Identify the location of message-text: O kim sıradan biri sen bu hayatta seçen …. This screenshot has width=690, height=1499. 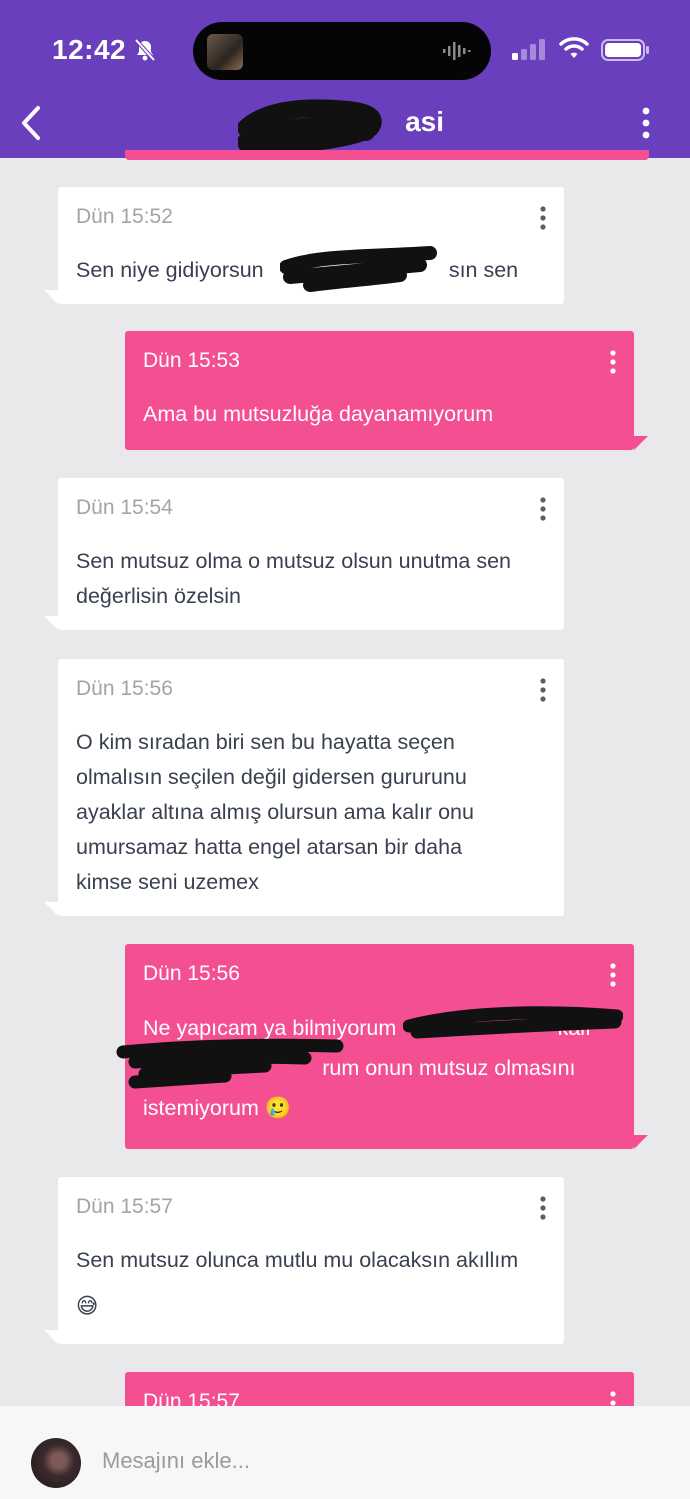
(275, 812).